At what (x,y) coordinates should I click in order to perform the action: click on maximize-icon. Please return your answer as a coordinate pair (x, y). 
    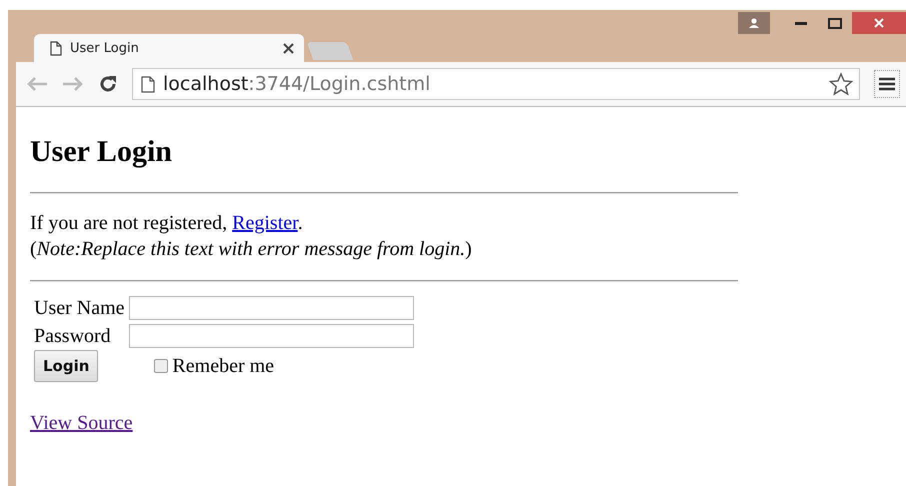
    Looking at the image, I should click on (835, 23).